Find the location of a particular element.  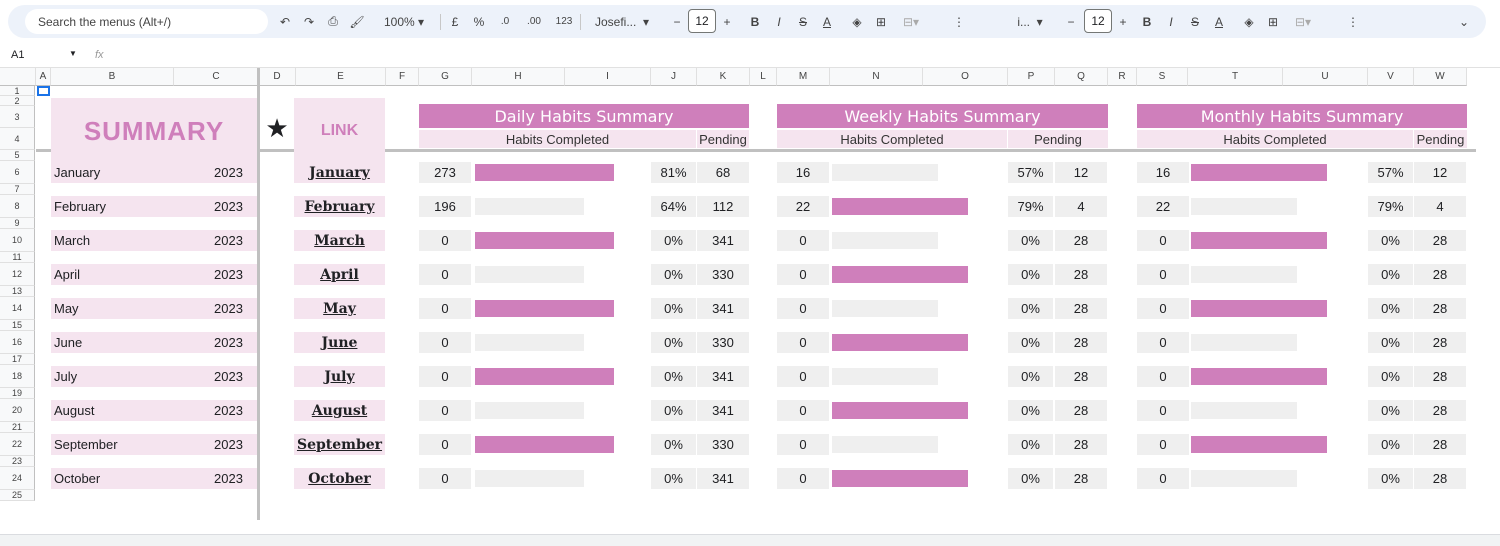

paint-format-icon: 🖌 is located at coordinates (357, 21).